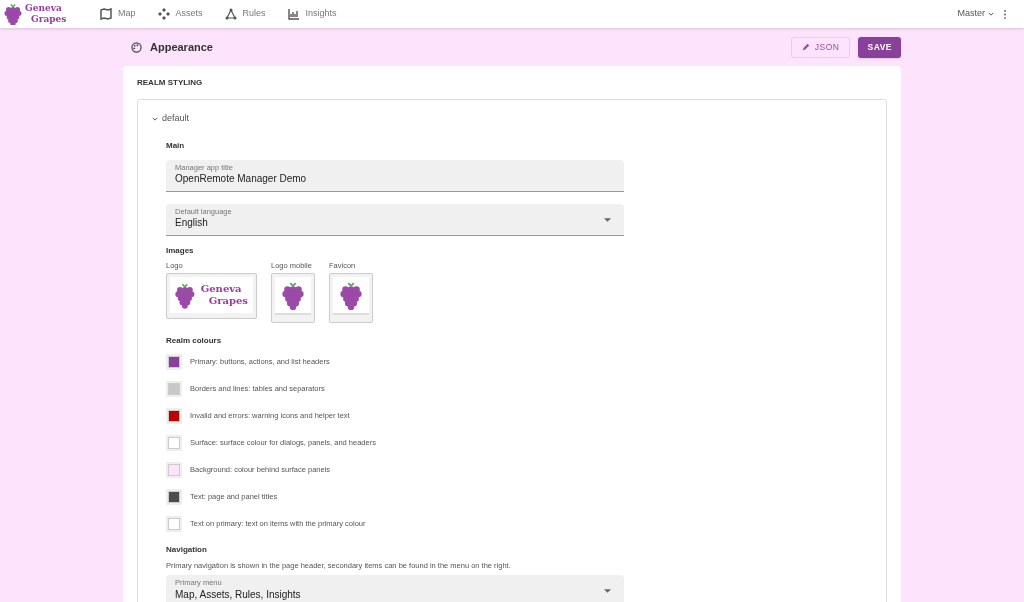  I want to click on nav-link: Rules, so click(245, 14).